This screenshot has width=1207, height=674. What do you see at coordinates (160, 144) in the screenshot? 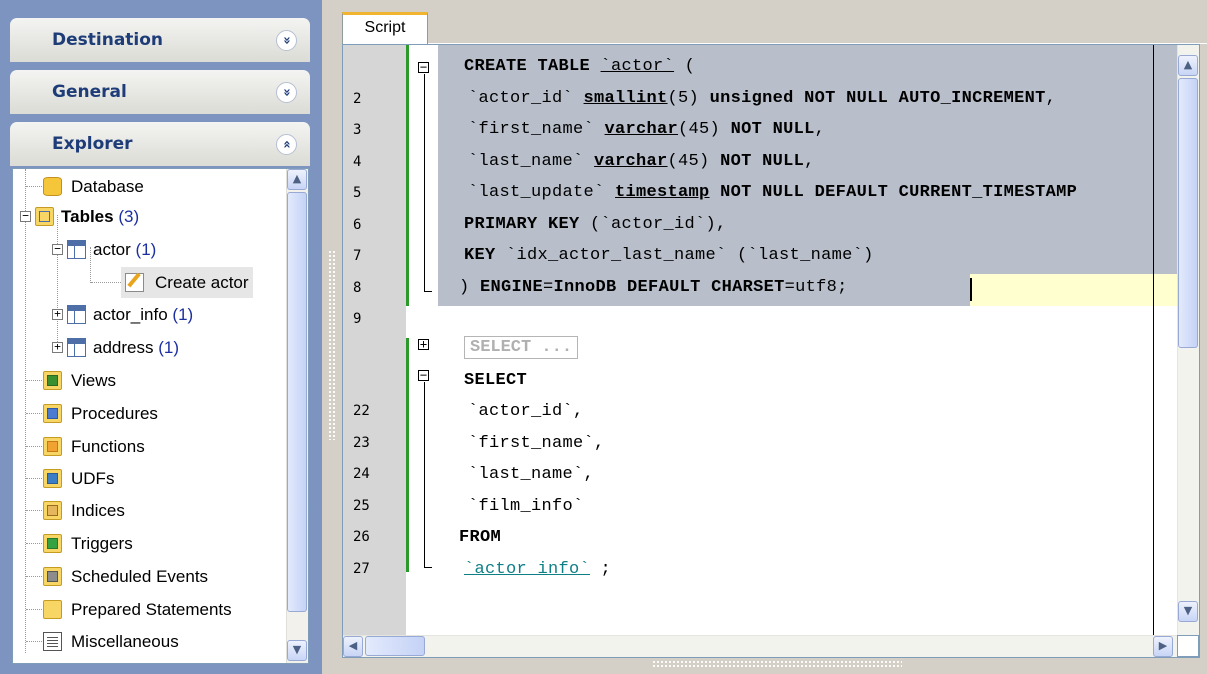
I see `section-explorer: Explorer «` at bounding box center [160, 144].